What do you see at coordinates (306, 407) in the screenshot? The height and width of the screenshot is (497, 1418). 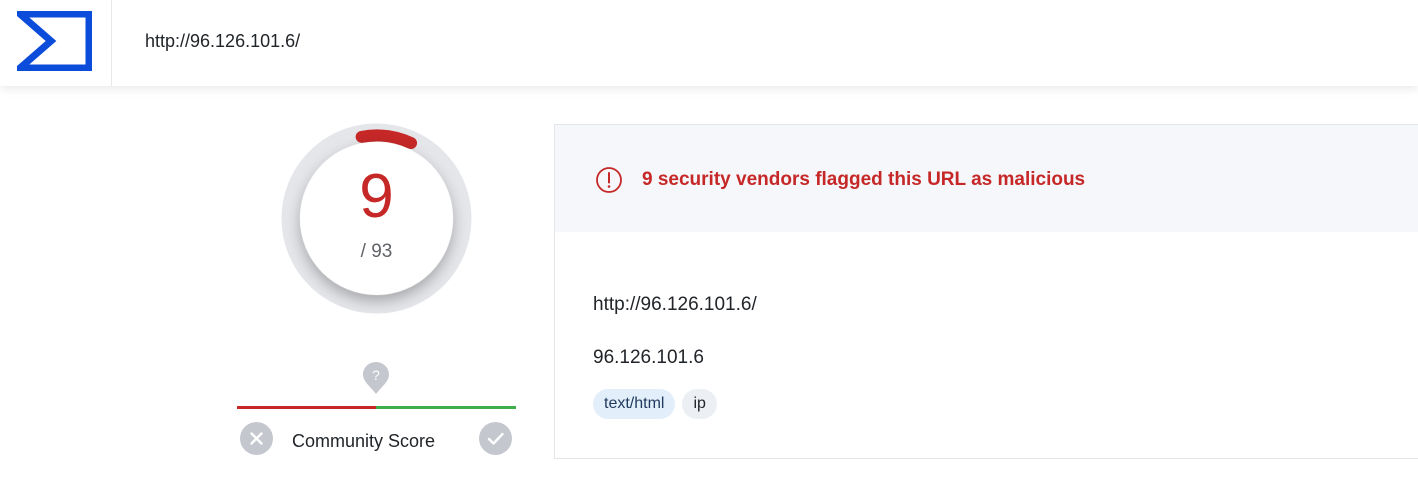 I see `community-negative-bar` at bounding box center [306, 407].